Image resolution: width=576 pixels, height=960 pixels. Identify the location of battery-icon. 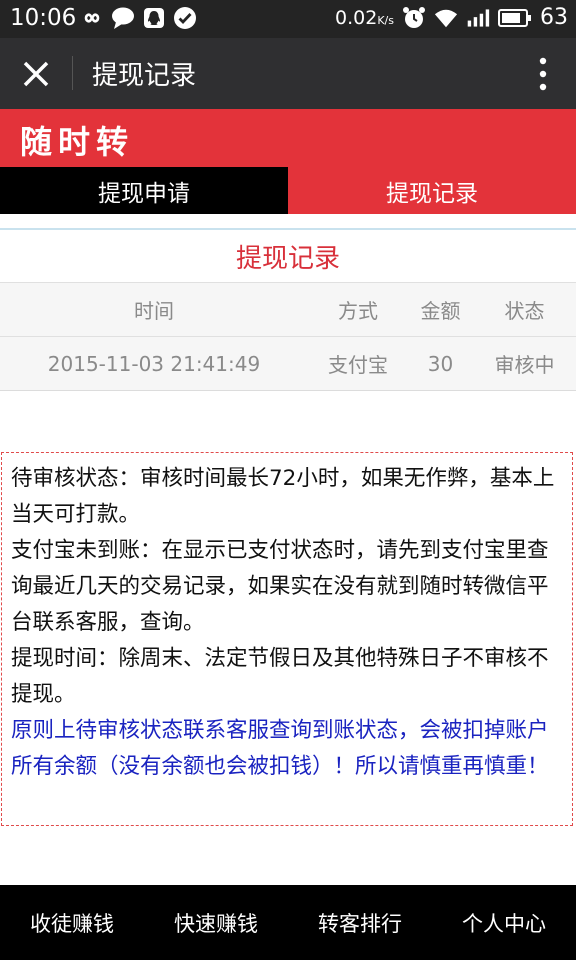
(515, 18).